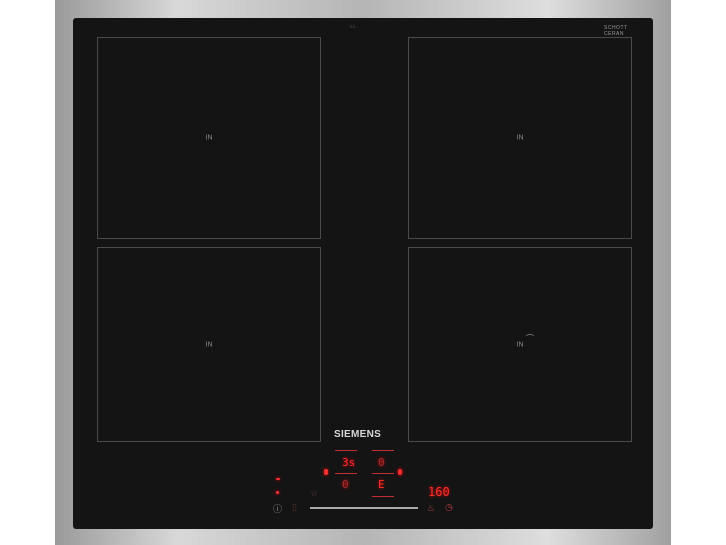 Image resolution: width=726 pixels, height=545 pixels. What do you see at coordinates (616, 31) in the screenshot?
I see `schott-ceran-logo: SCHOTT CERAN` at bounding box center [616, 31].